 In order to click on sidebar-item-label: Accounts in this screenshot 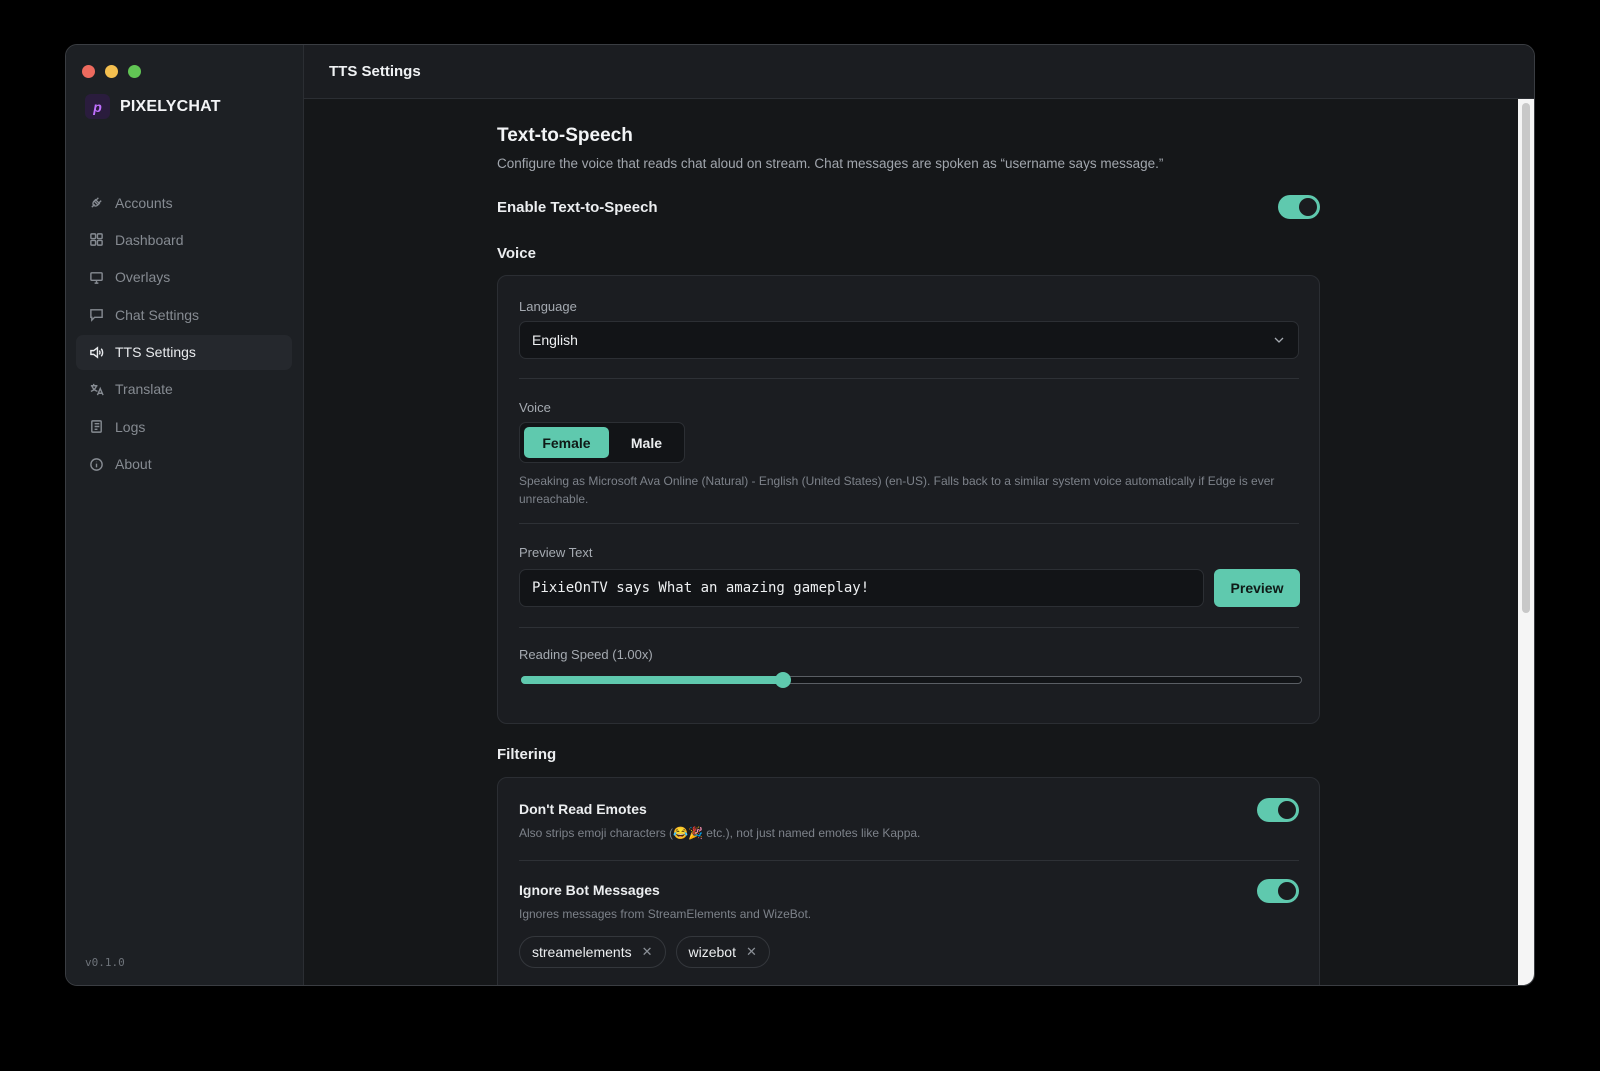, I will do `click(144, 202)`.